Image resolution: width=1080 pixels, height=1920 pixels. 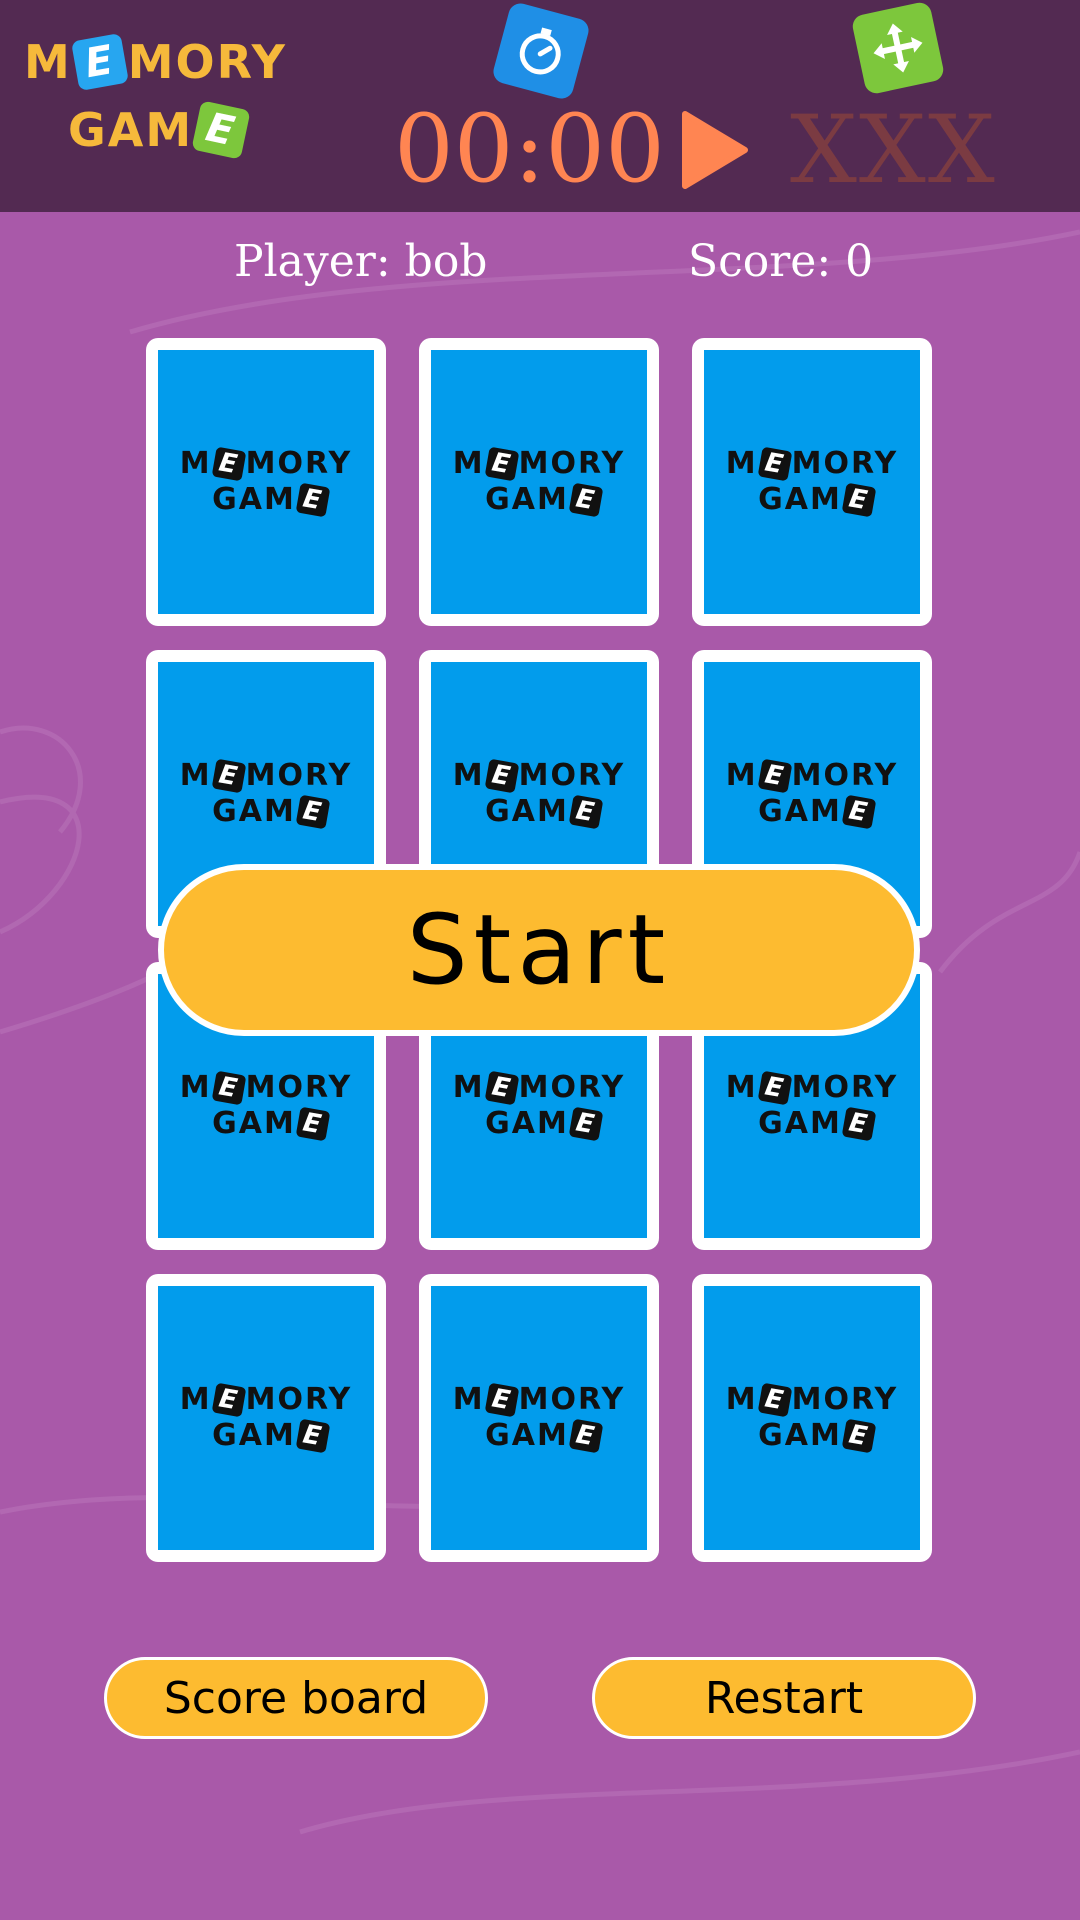 What do you see at coordinates (529, 149) in the screenshot?
I see `timer-value: 00:00` at bounding box center [529, 149].